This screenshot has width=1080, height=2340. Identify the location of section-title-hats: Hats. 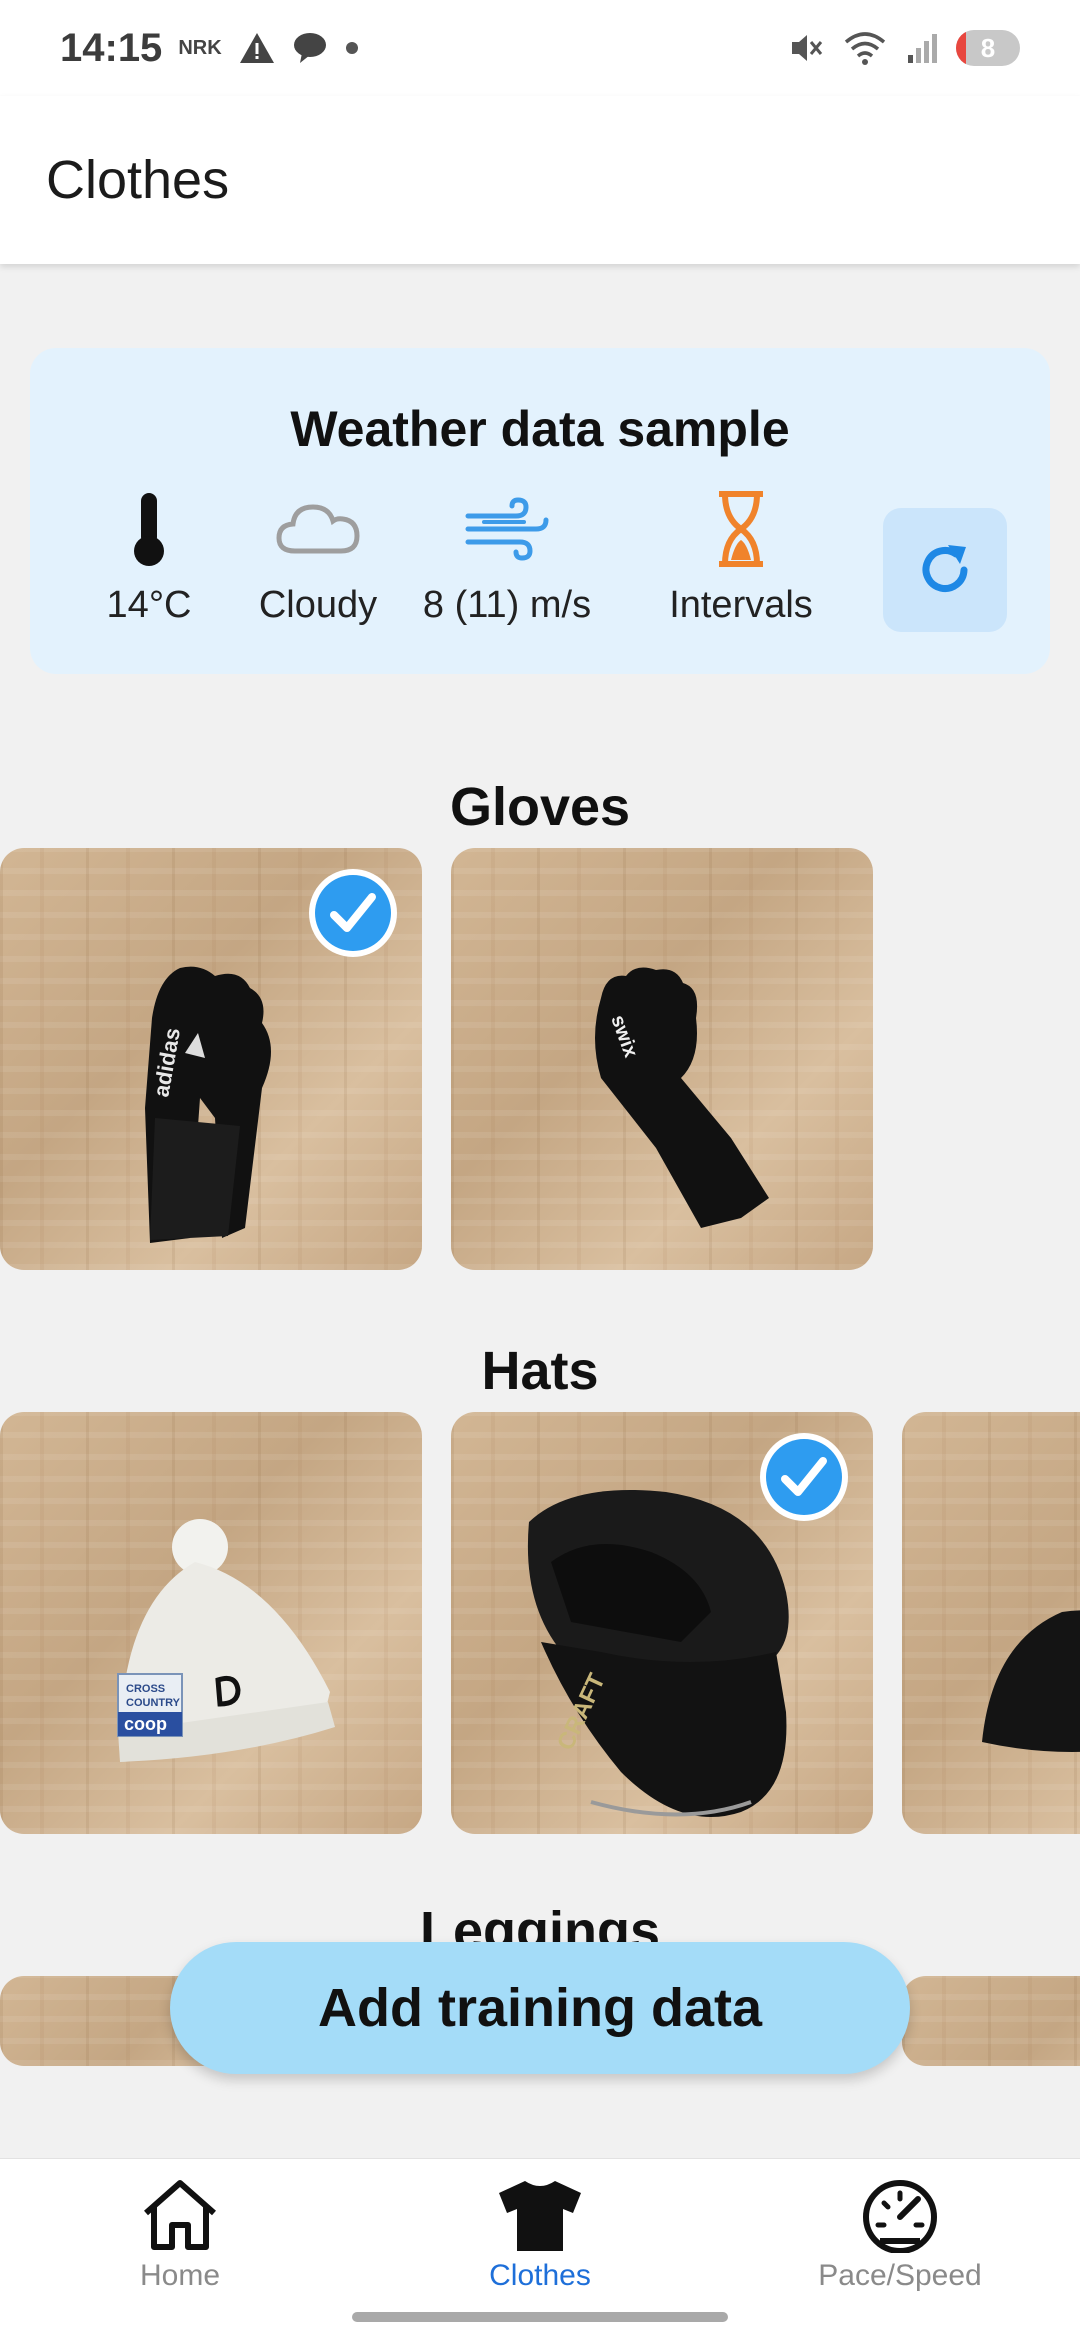
(540, 1371).